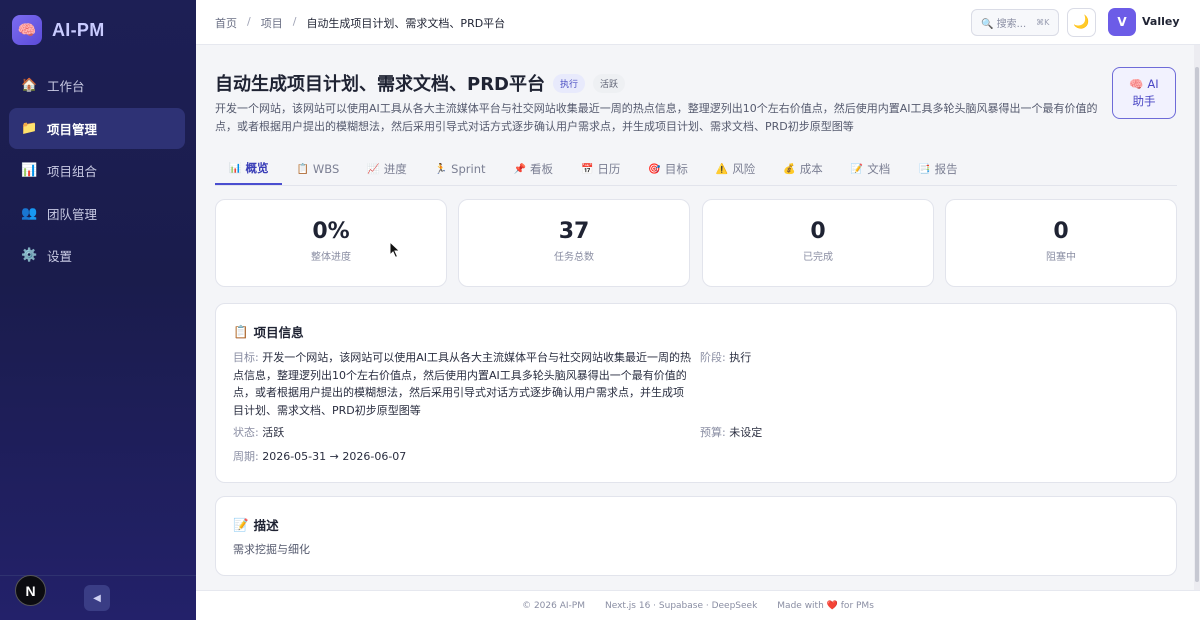 The width and height of the screenshot is (1200, 620). What do you see at coordinates (569, 83) in the screenshot?
I see `phase-badge: 执行` at bounding box center [569, 83].